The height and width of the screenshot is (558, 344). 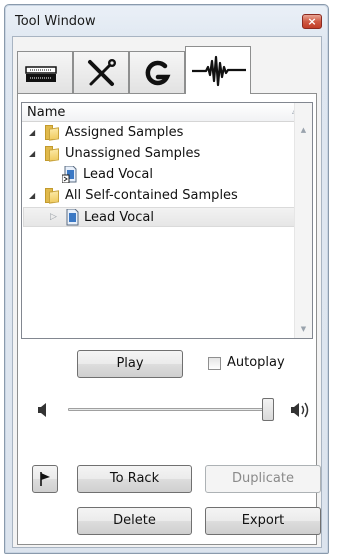 I want to click on tree-column-header: Name ▵, so click(x=159, y=112).